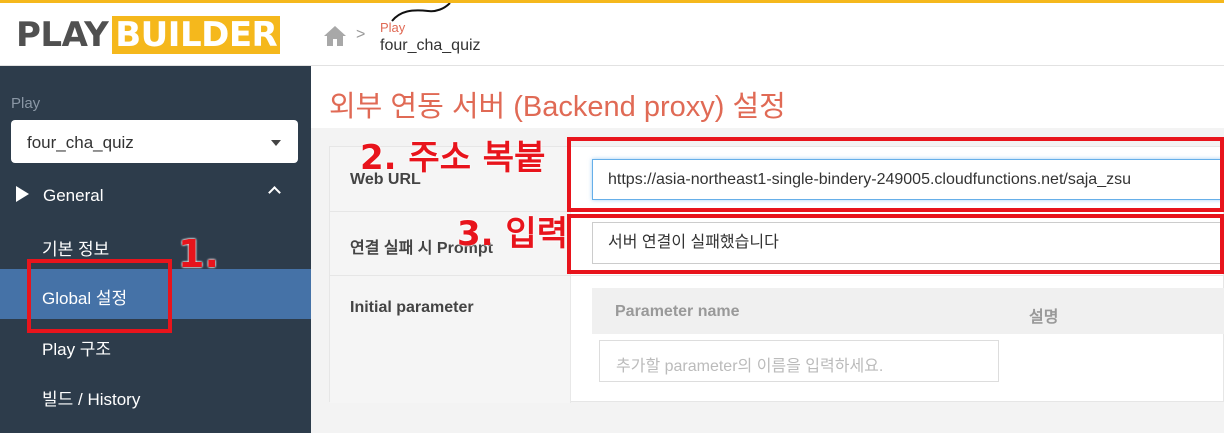 This screenshot has width=1224, height=433. What do you see at coordinates (430, 45) in the screenshot?
I see `breadcrumb-current: four_cha_quiz` at bounding box center [430, 45].